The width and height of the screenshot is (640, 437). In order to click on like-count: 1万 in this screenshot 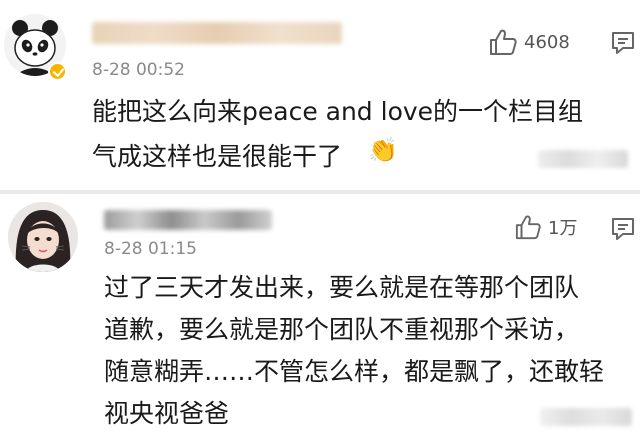, I will do `click(563, 228)`.